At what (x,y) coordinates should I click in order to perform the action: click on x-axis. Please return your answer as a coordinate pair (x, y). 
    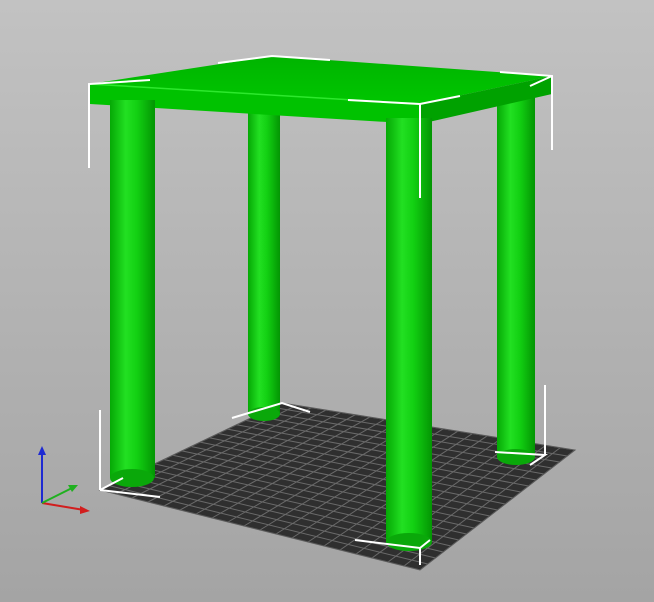
    Looking at the image, I should click on (63, 506).